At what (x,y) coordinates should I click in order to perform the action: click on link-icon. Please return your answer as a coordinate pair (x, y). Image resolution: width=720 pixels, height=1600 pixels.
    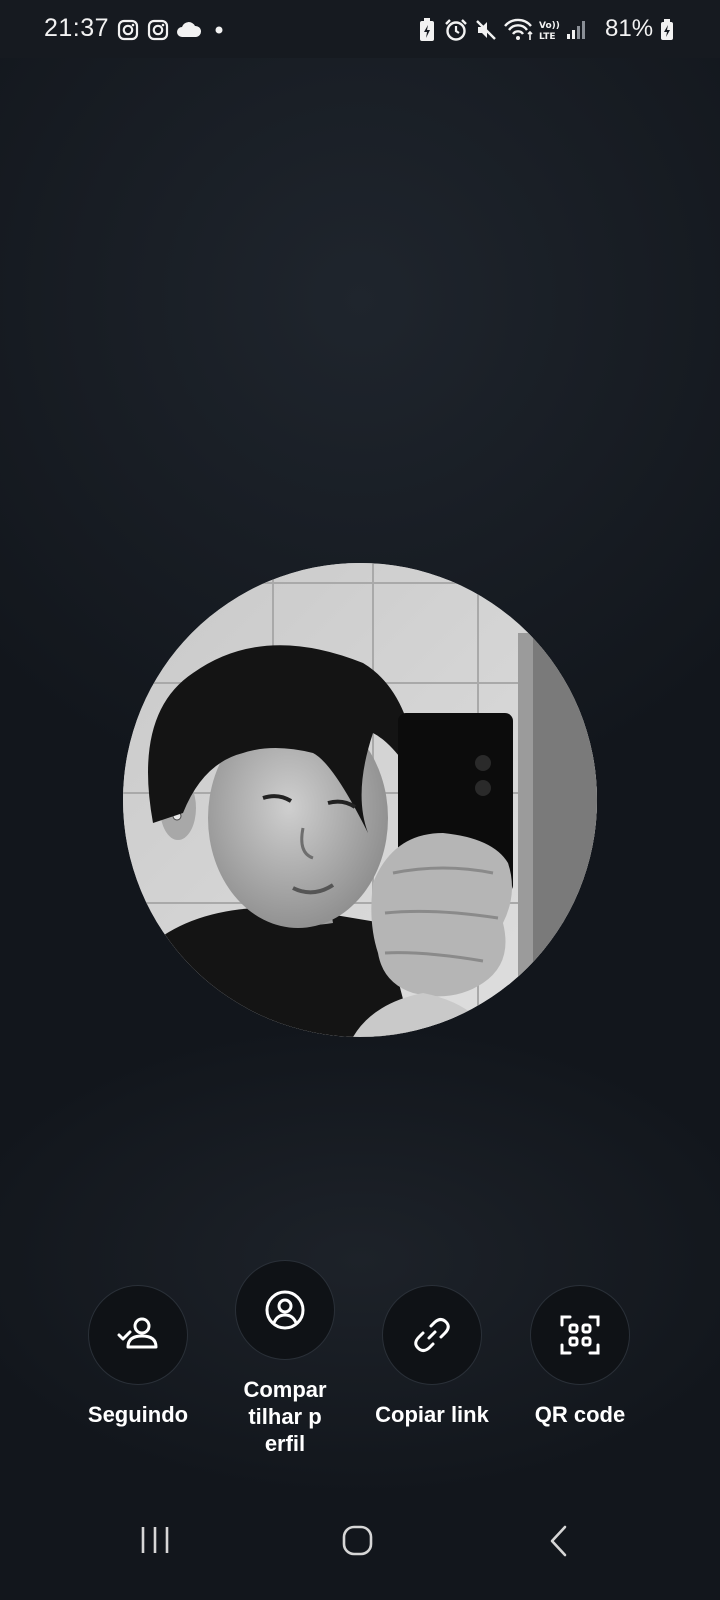
    Looking at the image, I should click on (432, 1335).